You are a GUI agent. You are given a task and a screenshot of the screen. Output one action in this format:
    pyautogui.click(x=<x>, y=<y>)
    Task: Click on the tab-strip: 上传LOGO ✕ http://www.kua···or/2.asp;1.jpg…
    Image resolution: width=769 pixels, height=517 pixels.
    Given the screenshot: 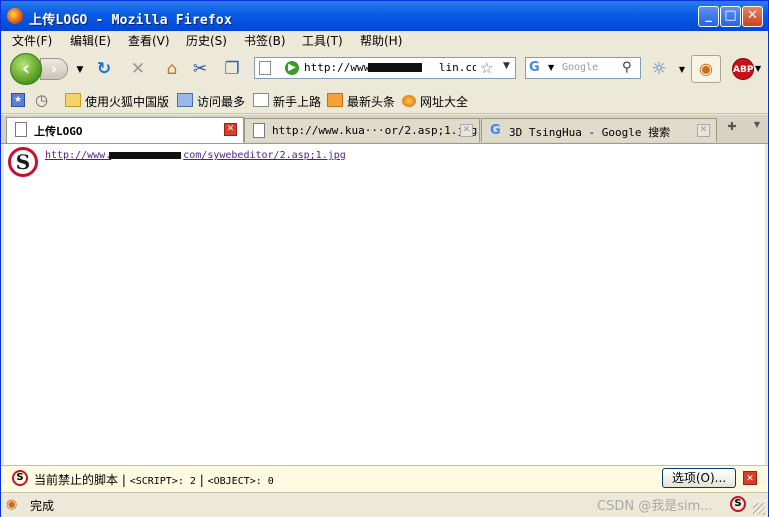 What is the action you would take?
    pyautogui.click(x=384, y=129)
    